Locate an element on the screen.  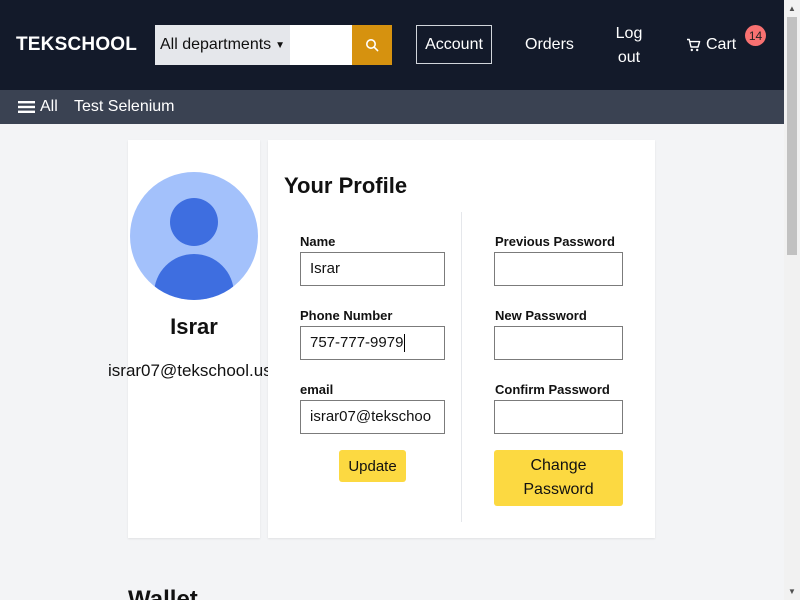
wallet-heading: Wallet is located at coordinates (163, 593).